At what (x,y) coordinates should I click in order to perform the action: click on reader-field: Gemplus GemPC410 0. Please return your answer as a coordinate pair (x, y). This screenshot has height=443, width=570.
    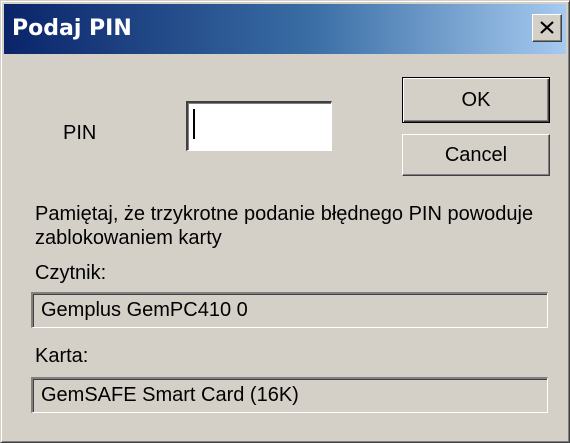
    Looking at the image, I should click on (289, 310).